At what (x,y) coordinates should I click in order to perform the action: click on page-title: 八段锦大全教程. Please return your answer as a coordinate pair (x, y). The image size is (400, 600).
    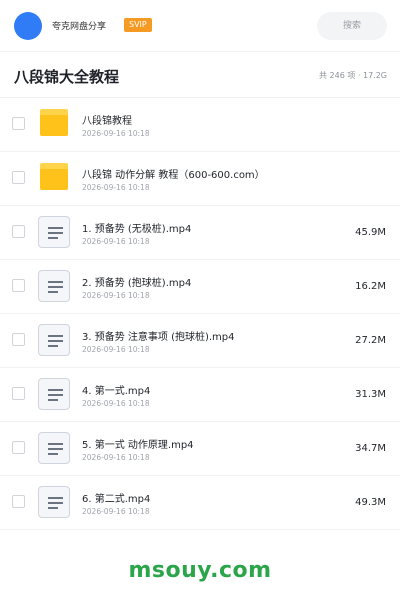
    Looking at the image, I should click on (67, 77).